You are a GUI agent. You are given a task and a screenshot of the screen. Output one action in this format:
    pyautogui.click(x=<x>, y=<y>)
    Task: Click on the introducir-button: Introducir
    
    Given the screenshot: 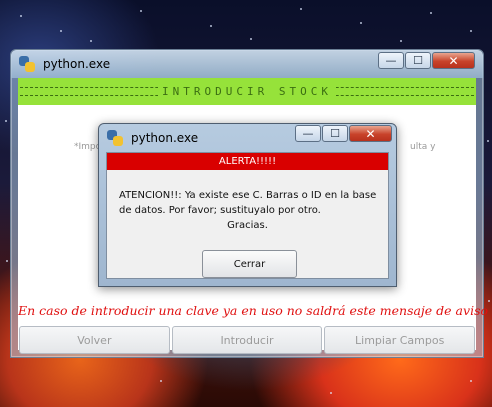 What is the action you would take?
    pyautogui.click(x=247, y=340)
    